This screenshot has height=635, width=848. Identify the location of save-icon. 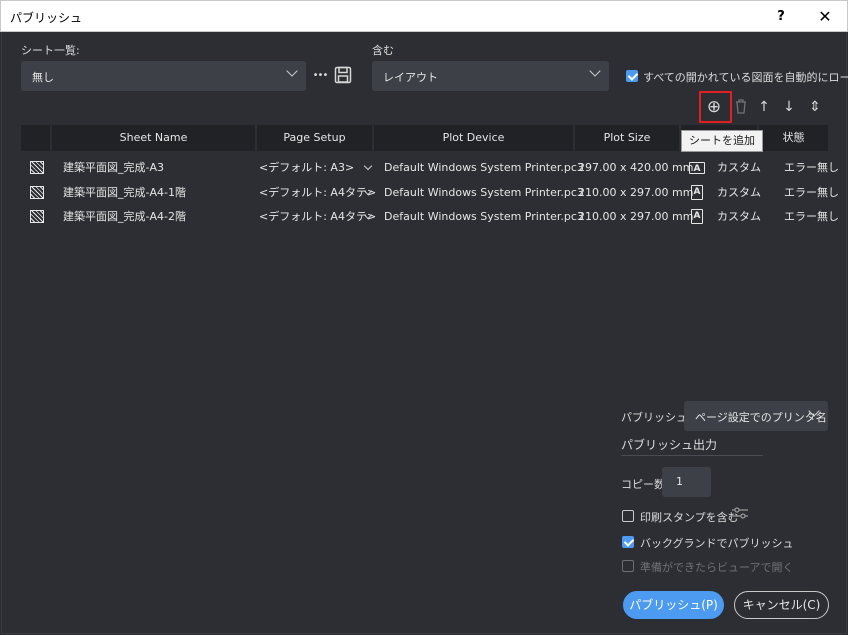
(343, 76).